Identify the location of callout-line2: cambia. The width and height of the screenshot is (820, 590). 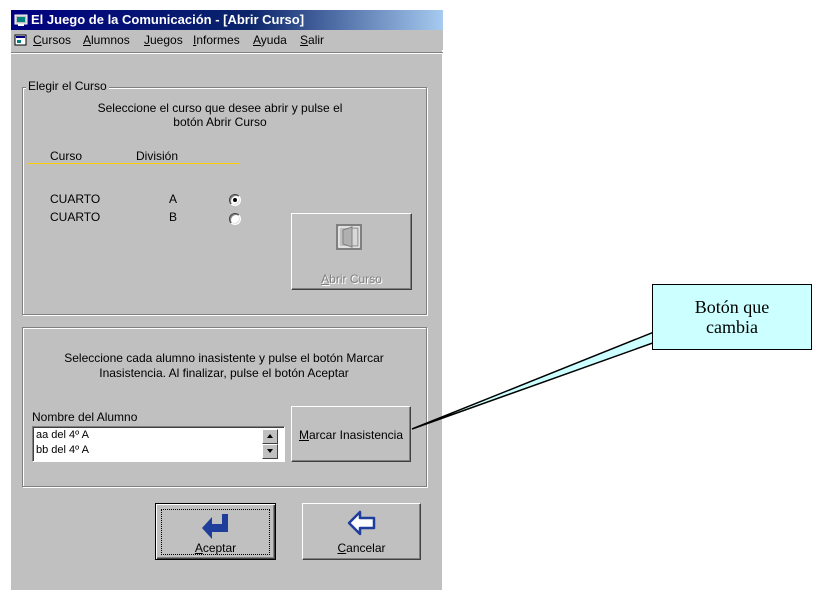
(732, 327).